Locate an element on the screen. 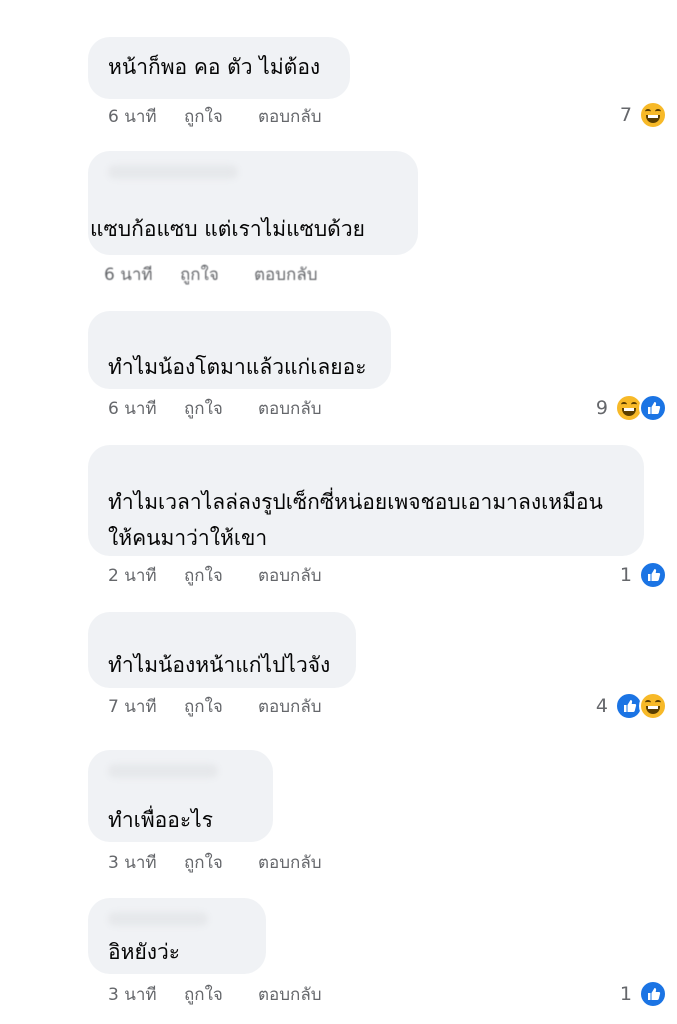 The image size is (677, 1024). reaction-count: 4 is located at coordinates (601, 706).